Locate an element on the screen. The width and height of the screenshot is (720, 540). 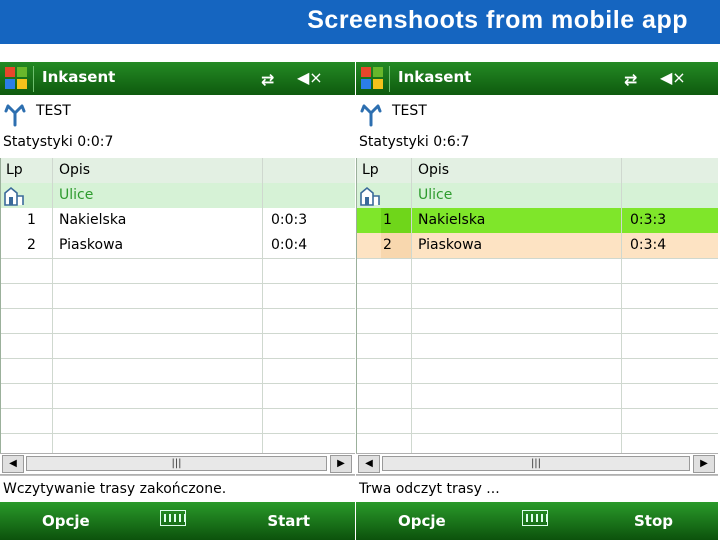
row-time: 0:0:4 is located at coordinates (289, 245).